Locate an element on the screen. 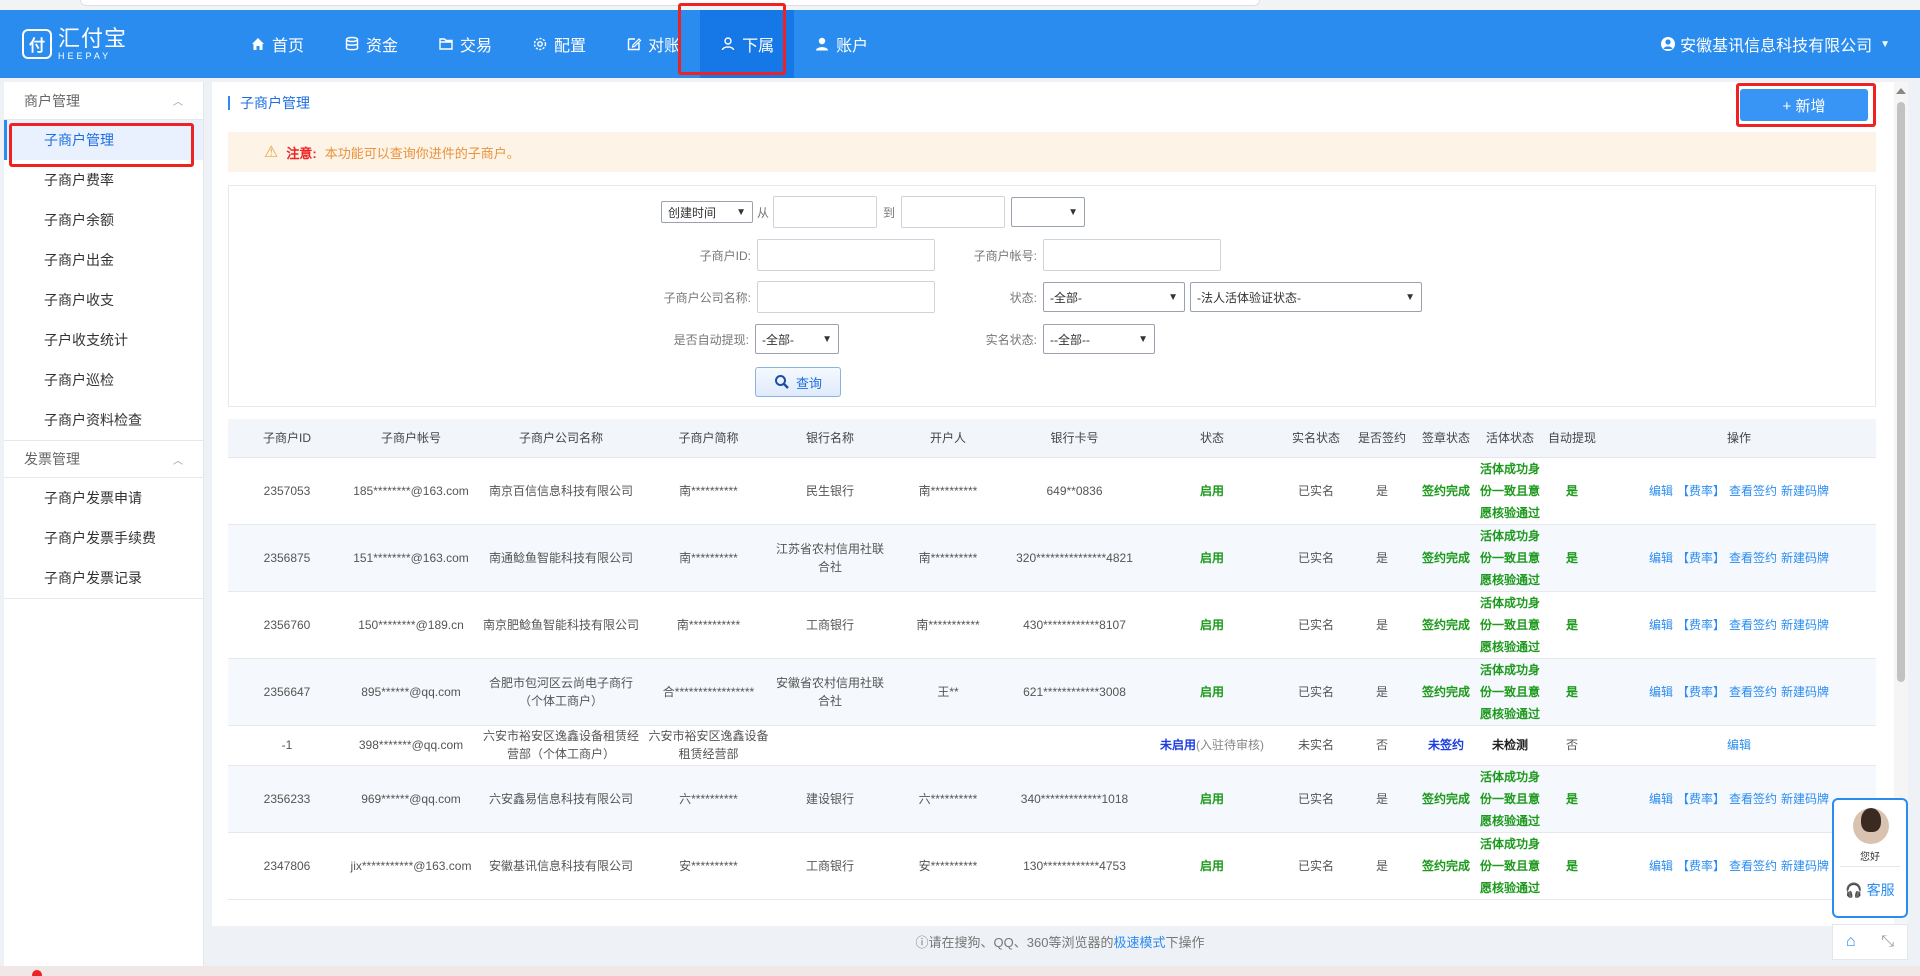 This screenshot has height=976, width=1920. filter-row-query: 查询 is located at coordinates (798, 382).